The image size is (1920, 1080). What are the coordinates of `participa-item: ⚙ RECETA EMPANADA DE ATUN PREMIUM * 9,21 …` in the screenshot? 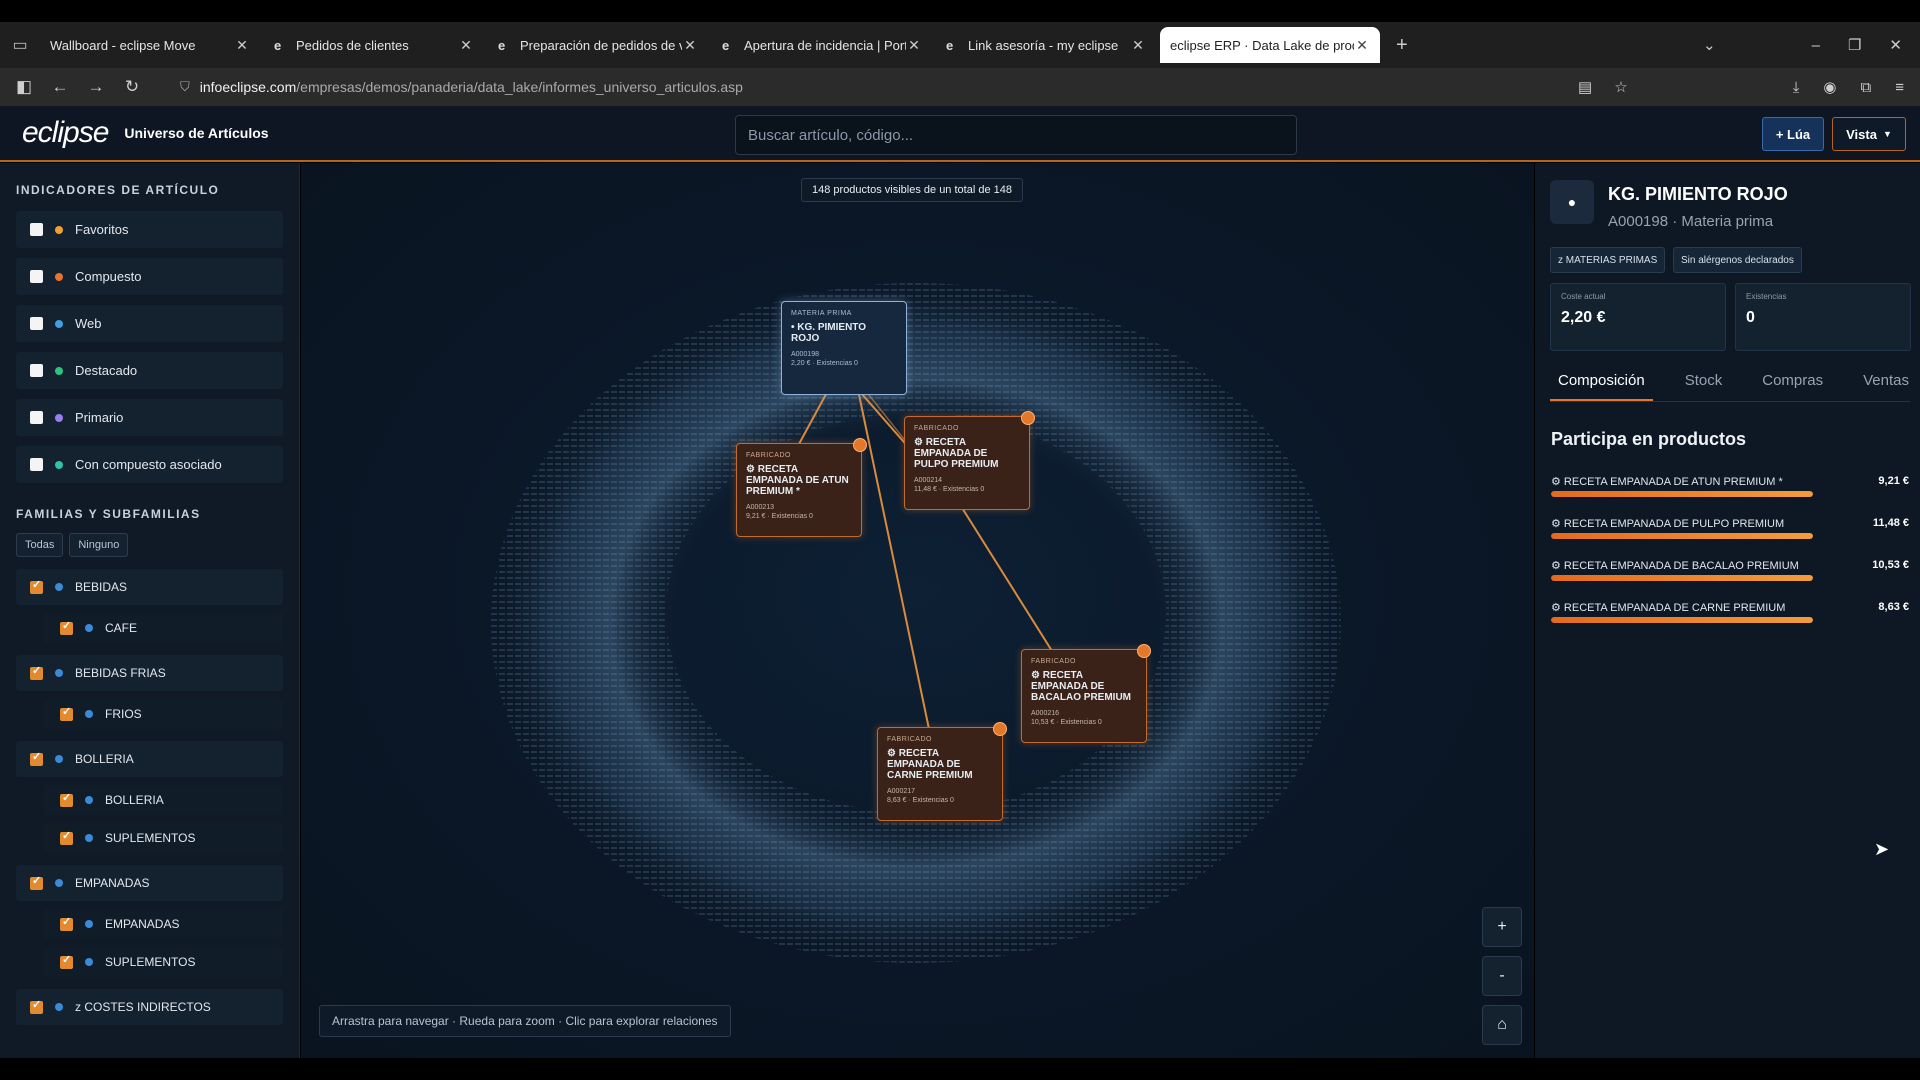 It's located at (1730, 490).